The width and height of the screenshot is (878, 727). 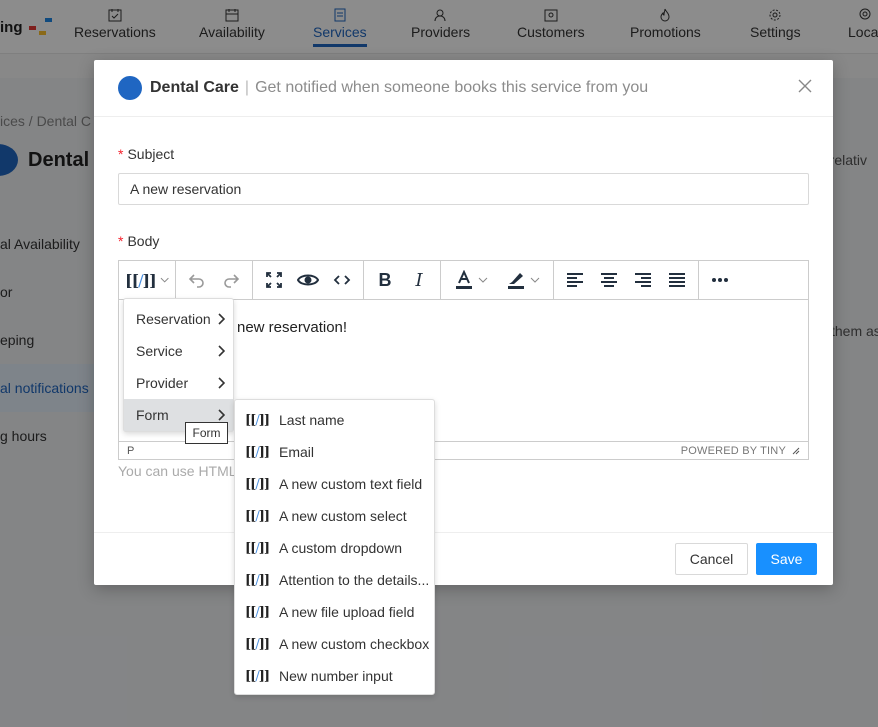 What do you see at coordinates (130, 88) in the screenshot?
I see `service-color-dot` at bounding box center [130, 88].